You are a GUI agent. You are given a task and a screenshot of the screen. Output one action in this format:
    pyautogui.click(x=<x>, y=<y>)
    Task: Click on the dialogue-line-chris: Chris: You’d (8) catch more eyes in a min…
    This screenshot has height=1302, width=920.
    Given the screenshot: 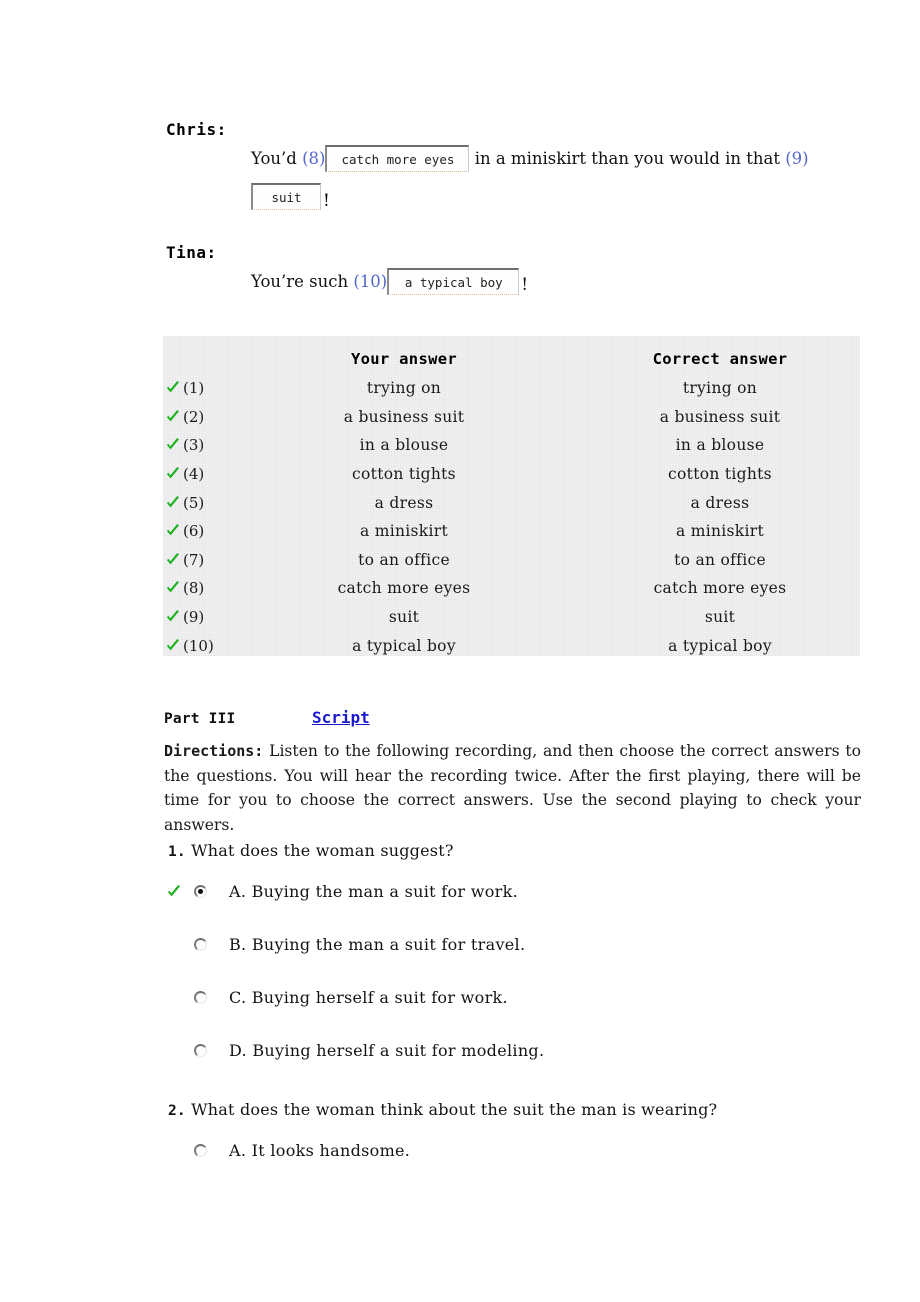 What is the action you would take?
    pyautogui.click(x=516, y=168)
    